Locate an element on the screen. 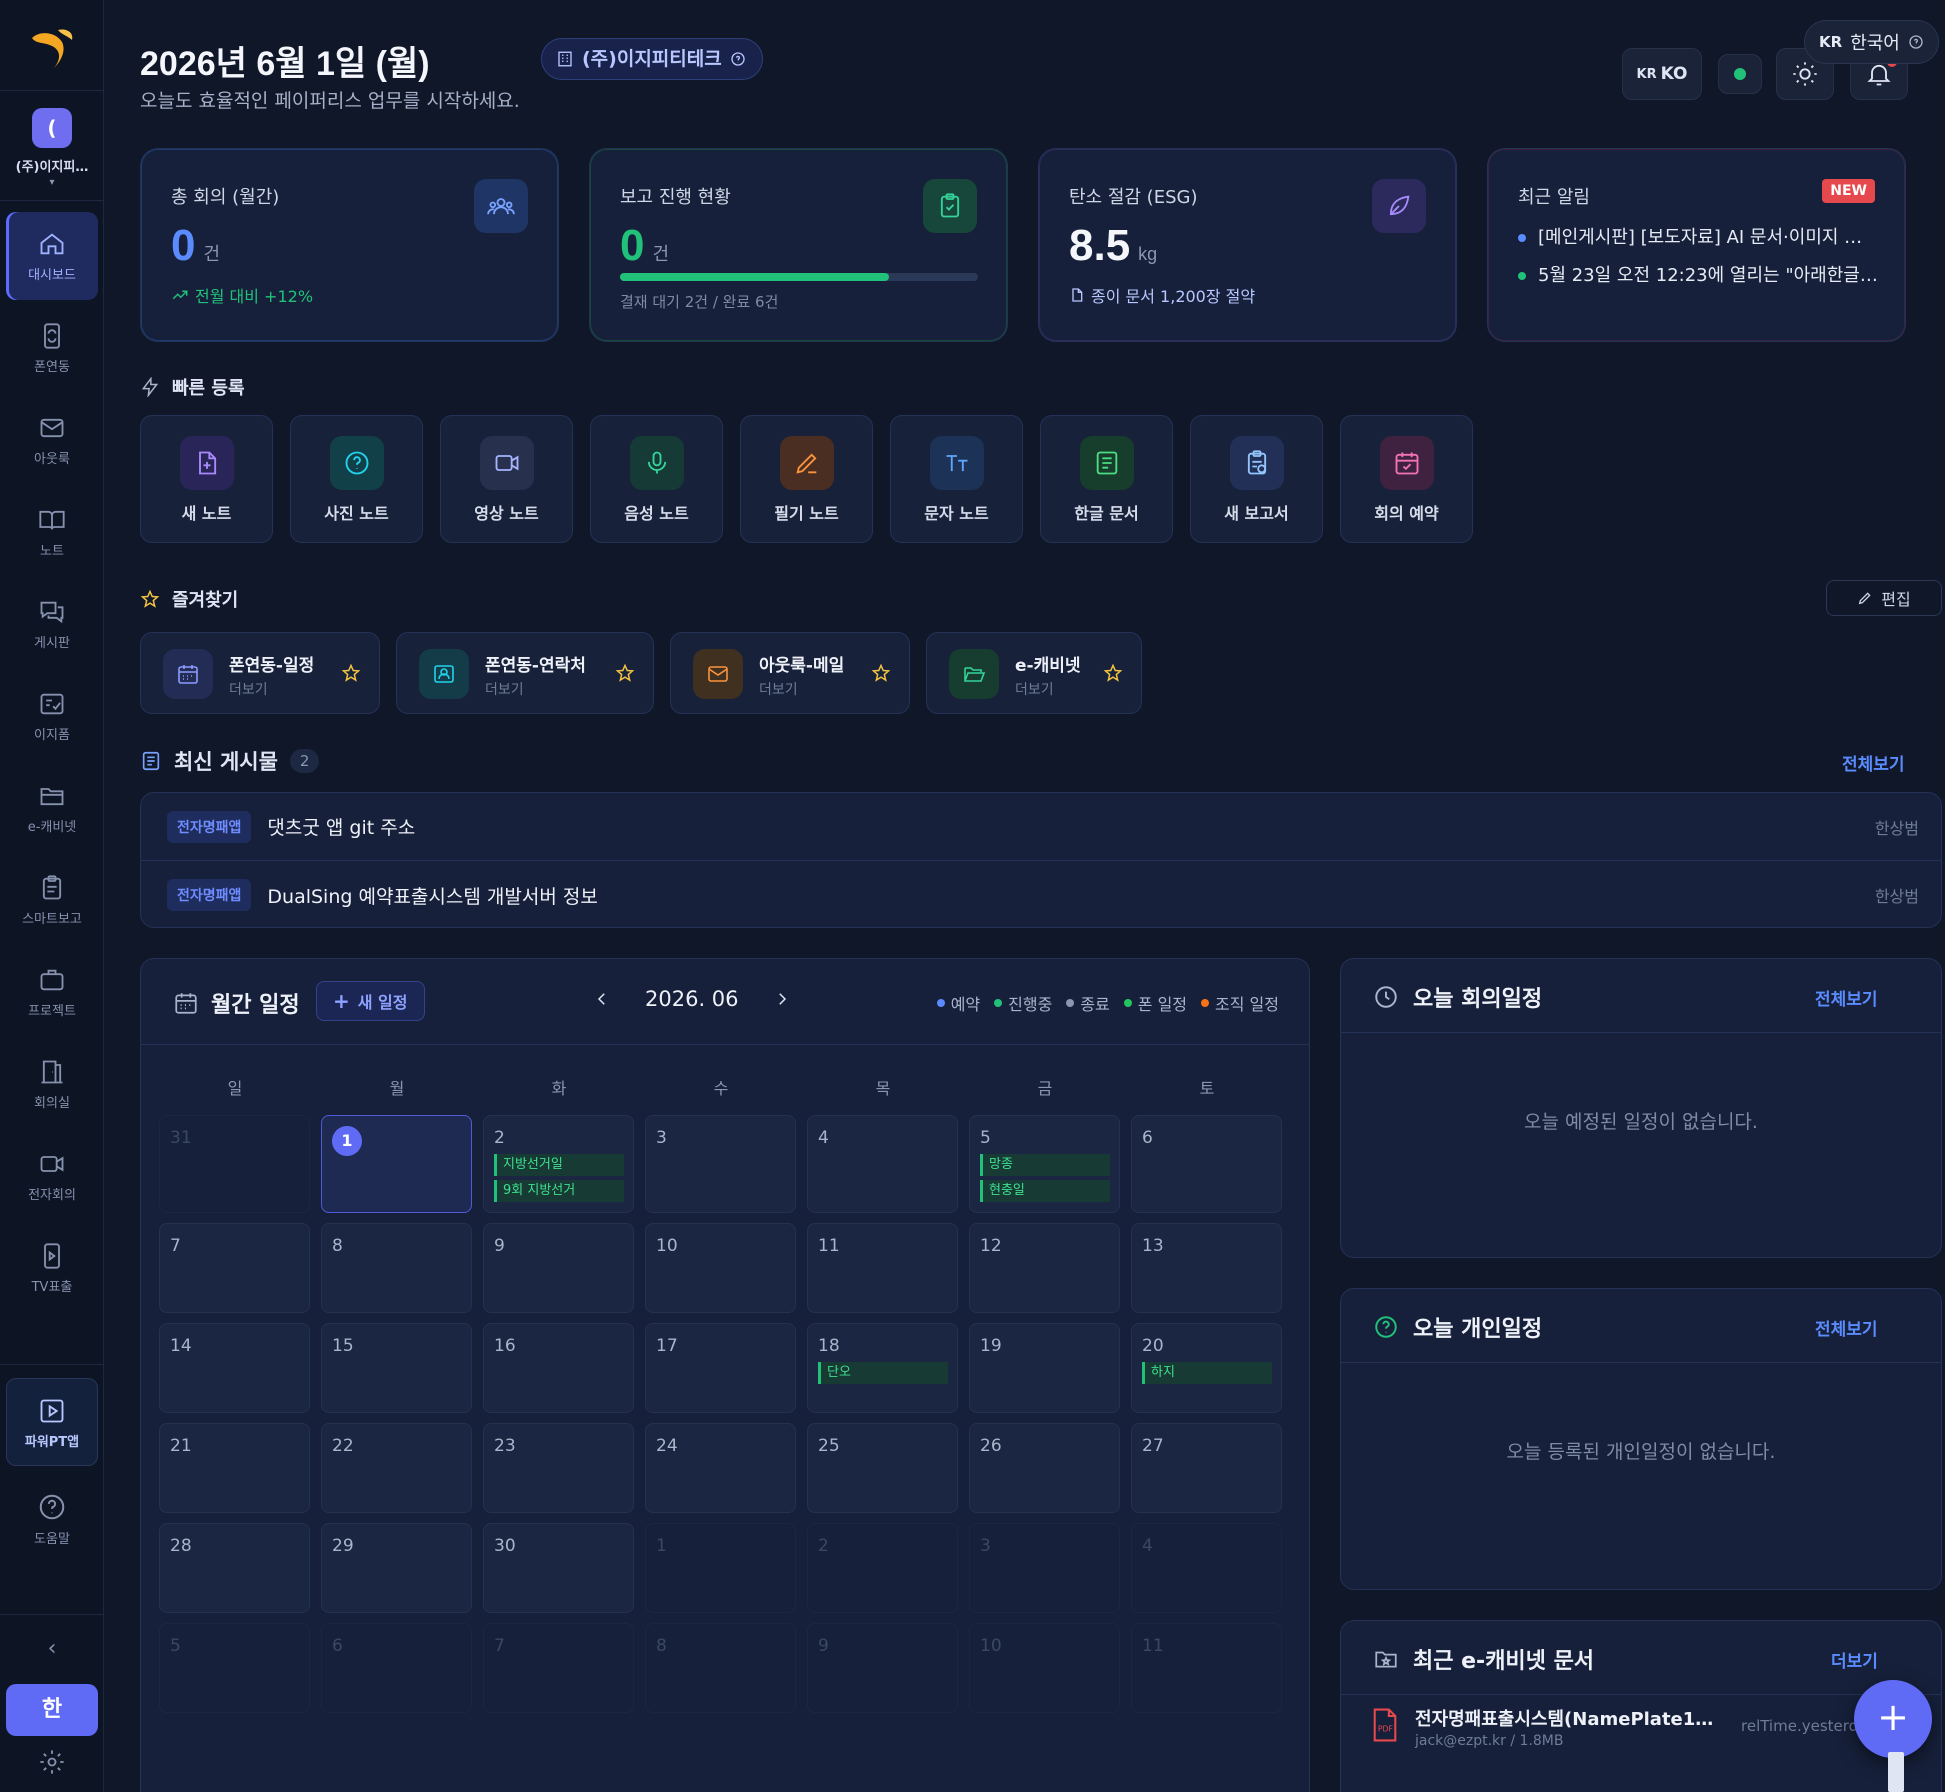  chevron-down-icon: ▾ is located at coordinates (52, 182).